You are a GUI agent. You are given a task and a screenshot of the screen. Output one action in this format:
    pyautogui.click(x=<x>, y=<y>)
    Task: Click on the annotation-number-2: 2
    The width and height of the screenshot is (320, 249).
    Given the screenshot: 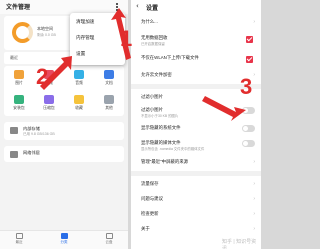 What is the action you would take?
    pyautogui.click(x=42, y=76)
    